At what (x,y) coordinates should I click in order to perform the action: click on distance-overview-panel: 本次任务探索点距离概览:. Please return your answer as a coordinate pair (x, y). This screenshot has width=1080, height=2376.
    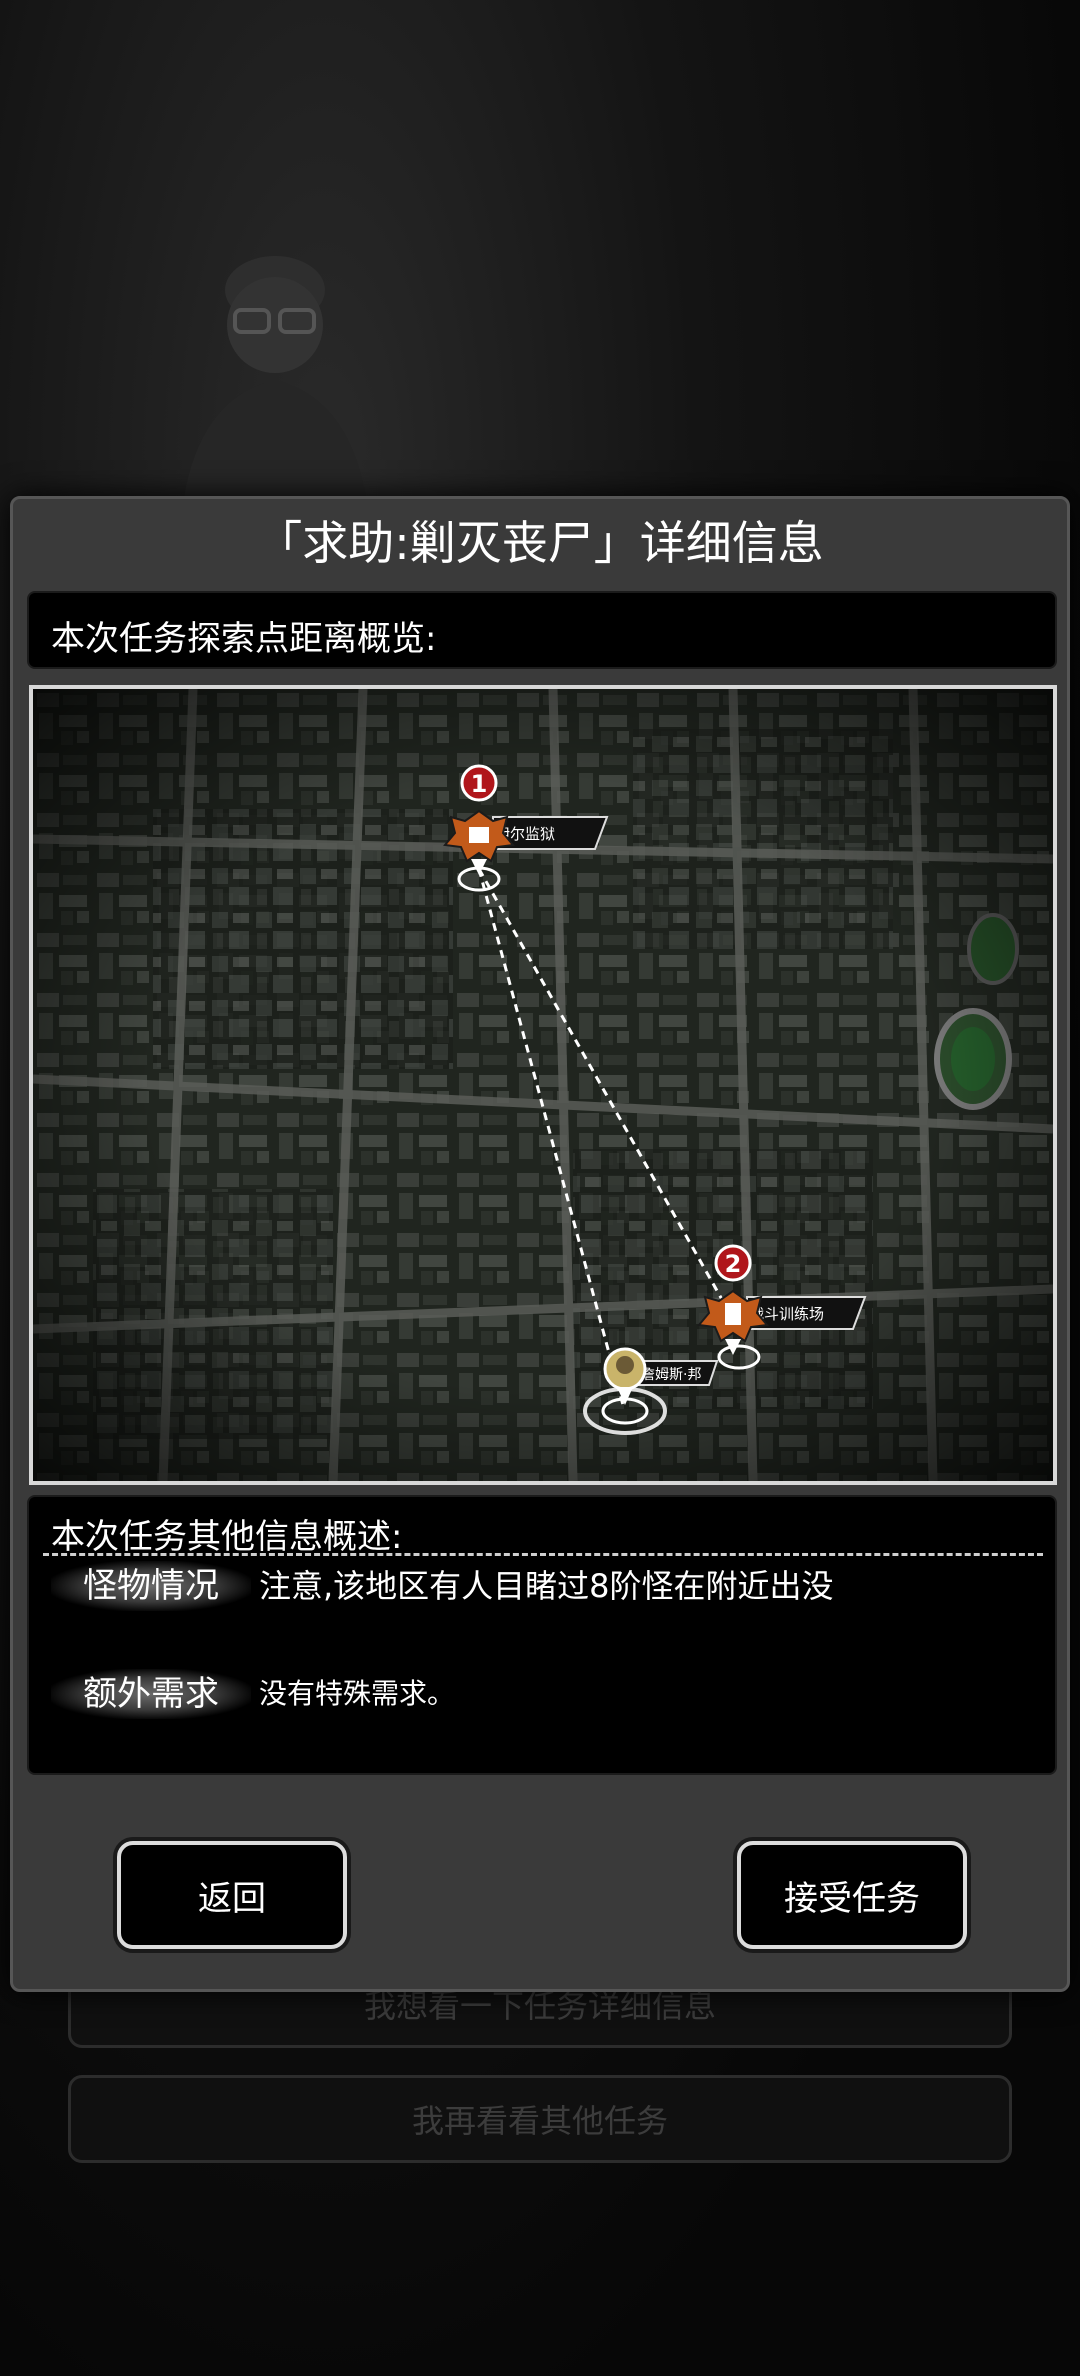
    Looking at the image, I should click on (542, 630).